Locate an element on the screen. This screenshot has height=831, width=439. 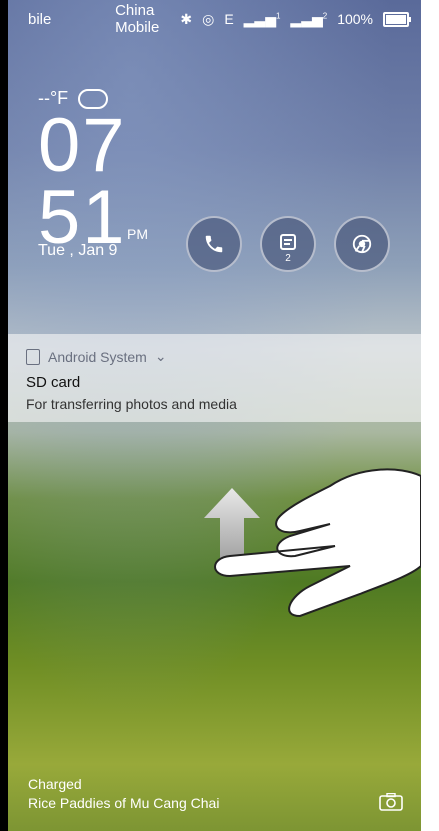
status-left-text: bile is located at coordinates (40, 19).